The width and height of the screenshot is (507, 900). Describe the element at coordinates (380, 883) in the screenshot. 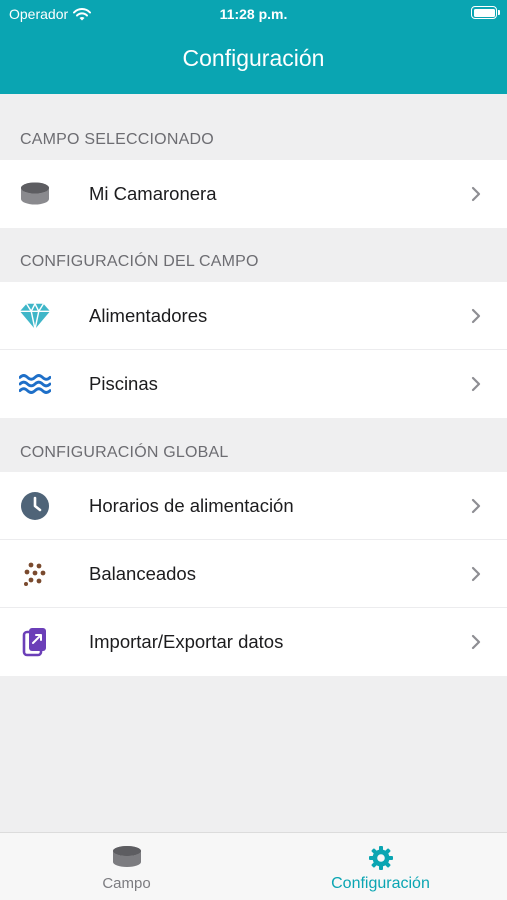

I see `tab-label: Configuración` at that location.